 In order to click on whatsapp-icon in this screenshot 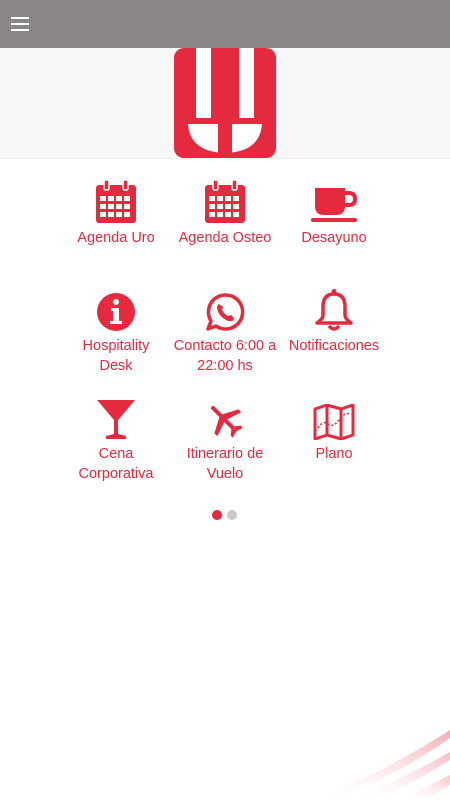, I will do `click(225, 312)`.